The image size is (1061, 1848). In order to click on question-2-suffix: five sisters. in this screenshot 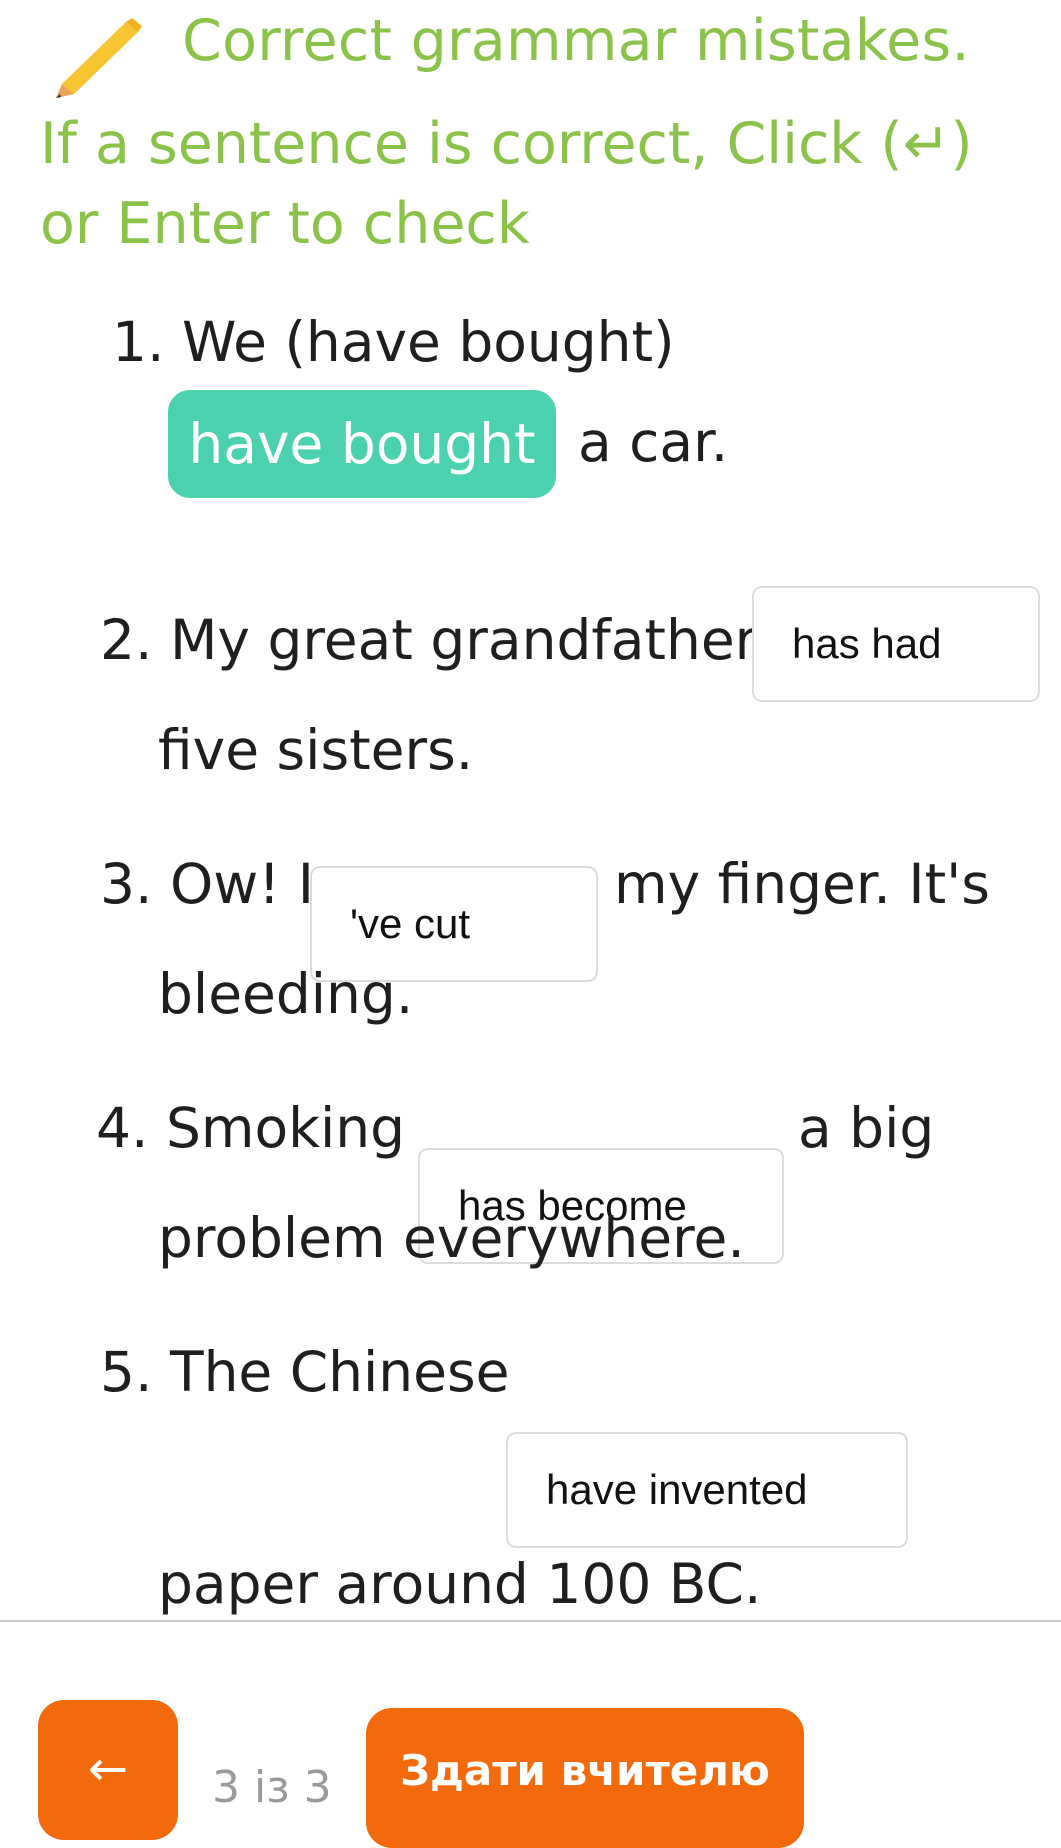, I will do `click(316, 750)`.